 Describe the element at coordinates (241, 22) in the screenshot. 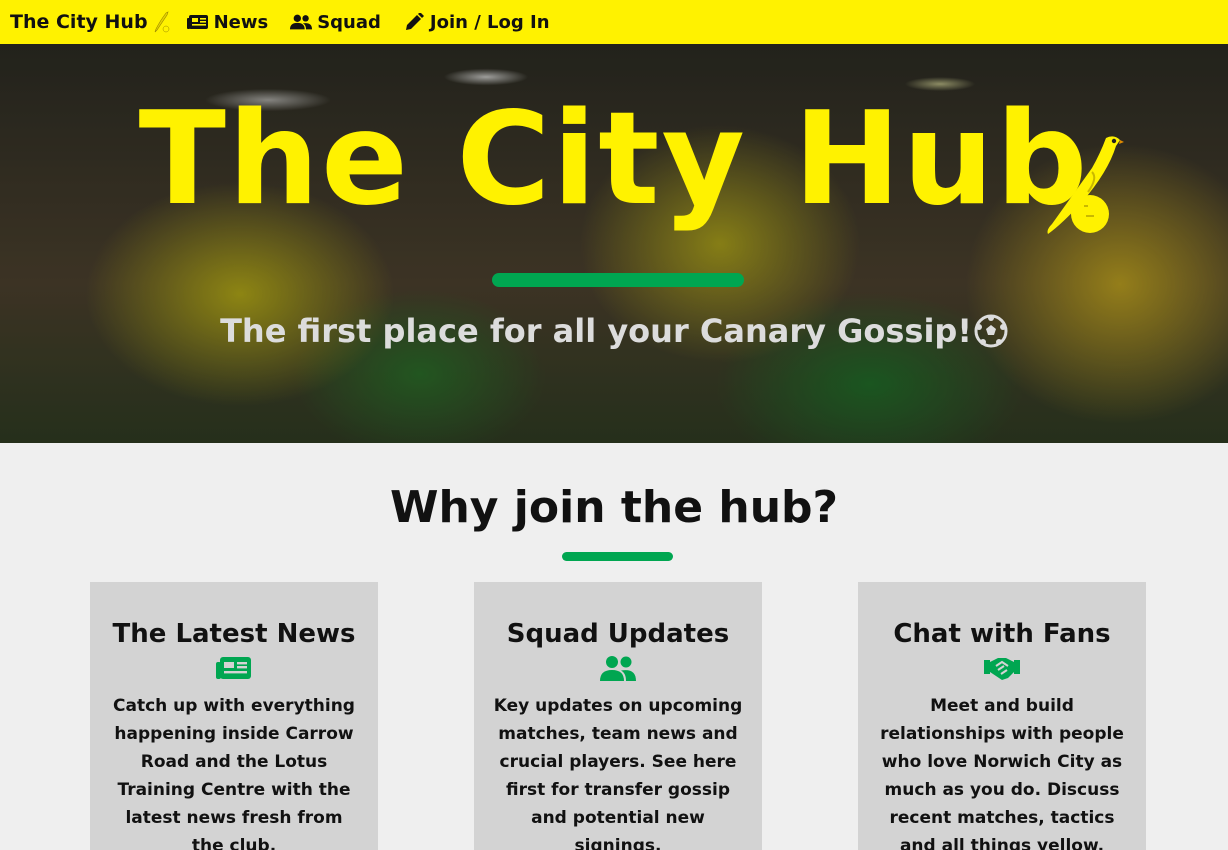

I see `nav-link-label: News` at that location.